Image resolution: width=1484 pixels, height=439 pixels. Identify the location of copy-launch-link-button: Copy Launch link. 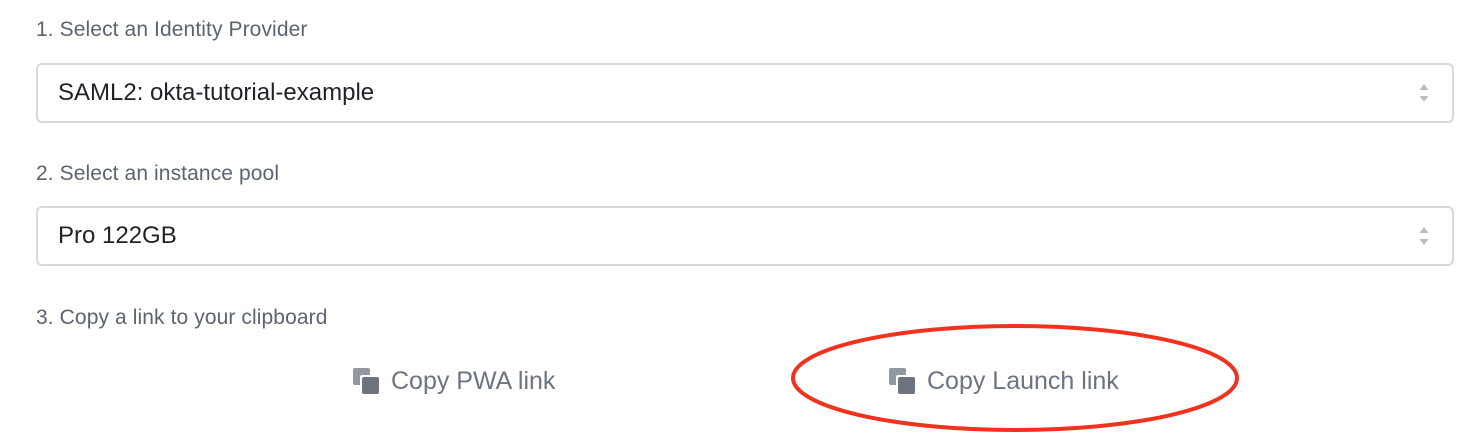
(1003, 381).